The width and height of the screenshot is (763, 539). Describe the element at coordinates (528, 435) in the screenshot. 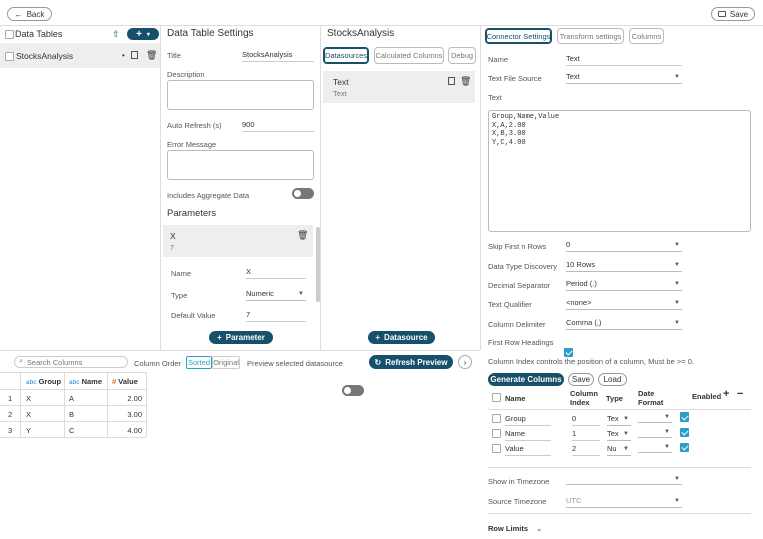

I see `column-name-input: Name` at that location.